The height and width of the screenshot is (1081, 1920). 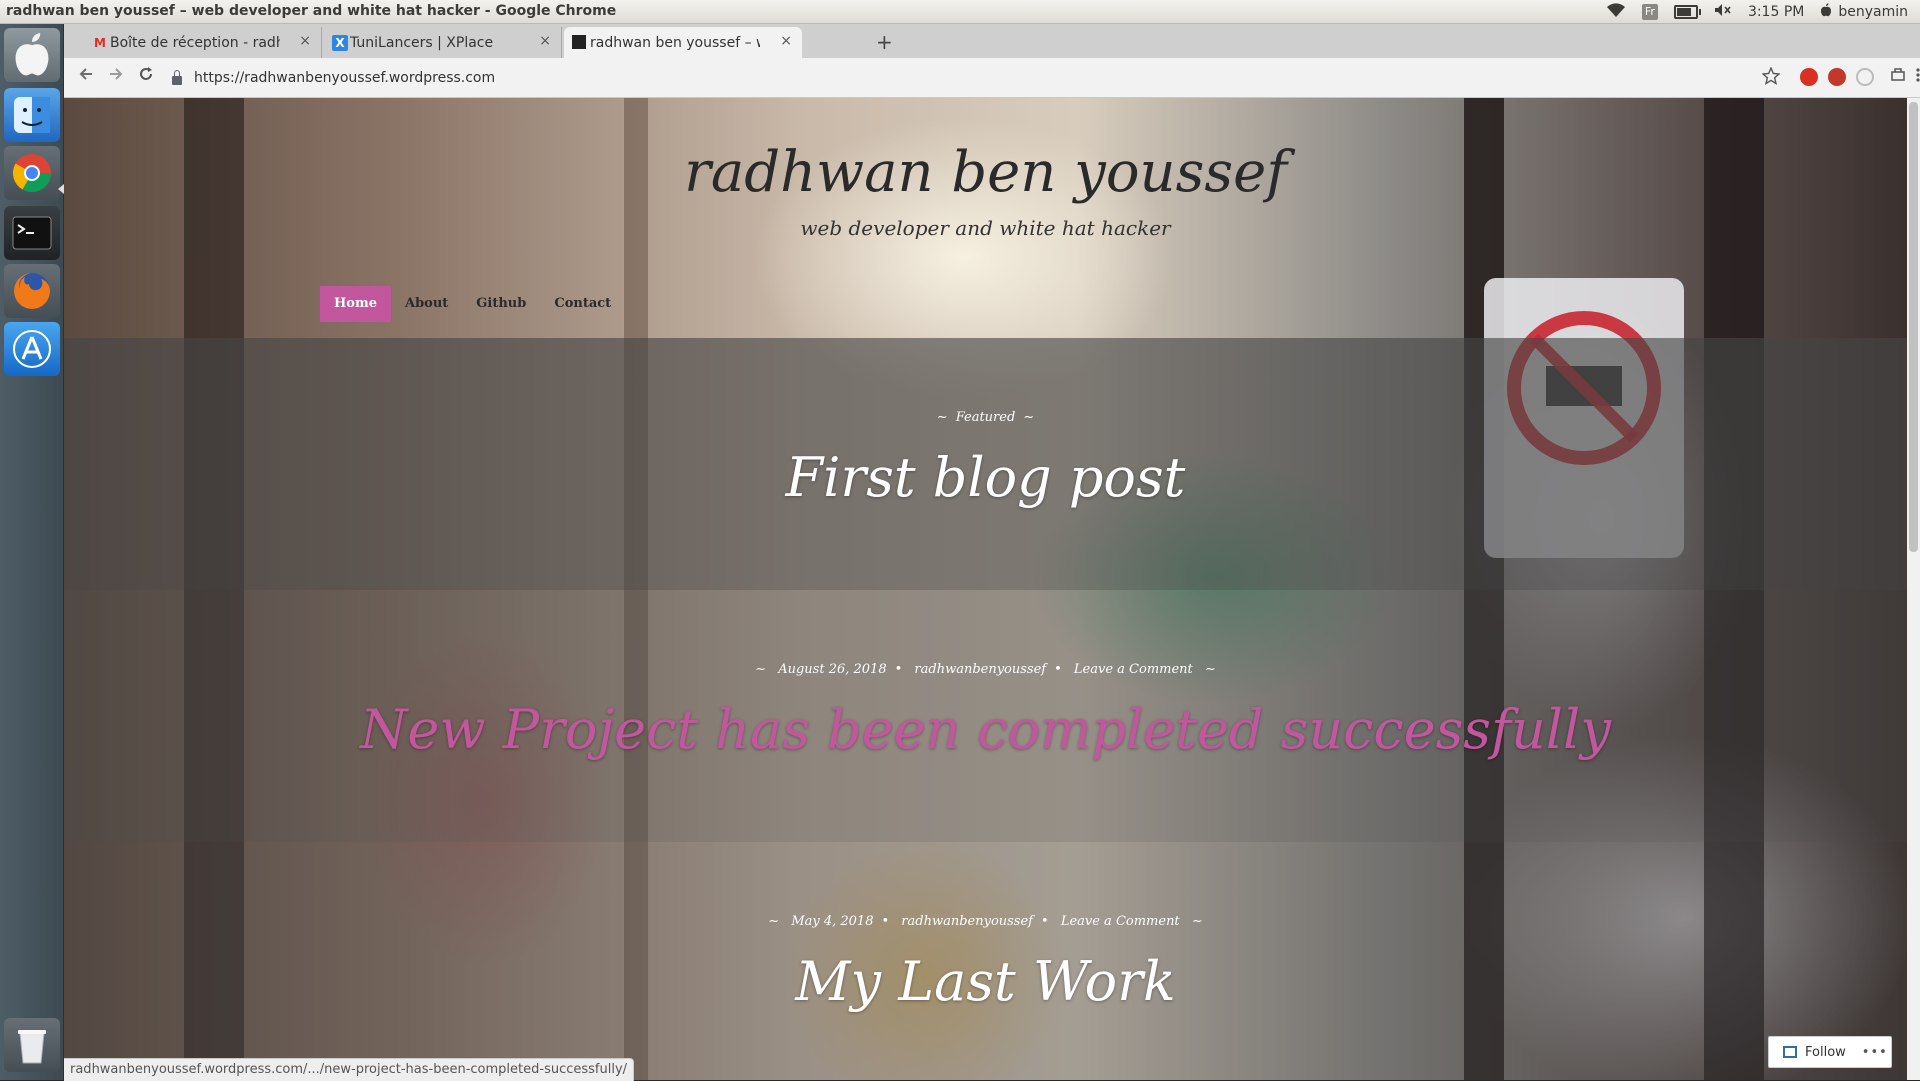 What do you see at coordinates (340, 43) in the screenshot?
I see `xplace-icon: X` at bounding box center [340, 43].